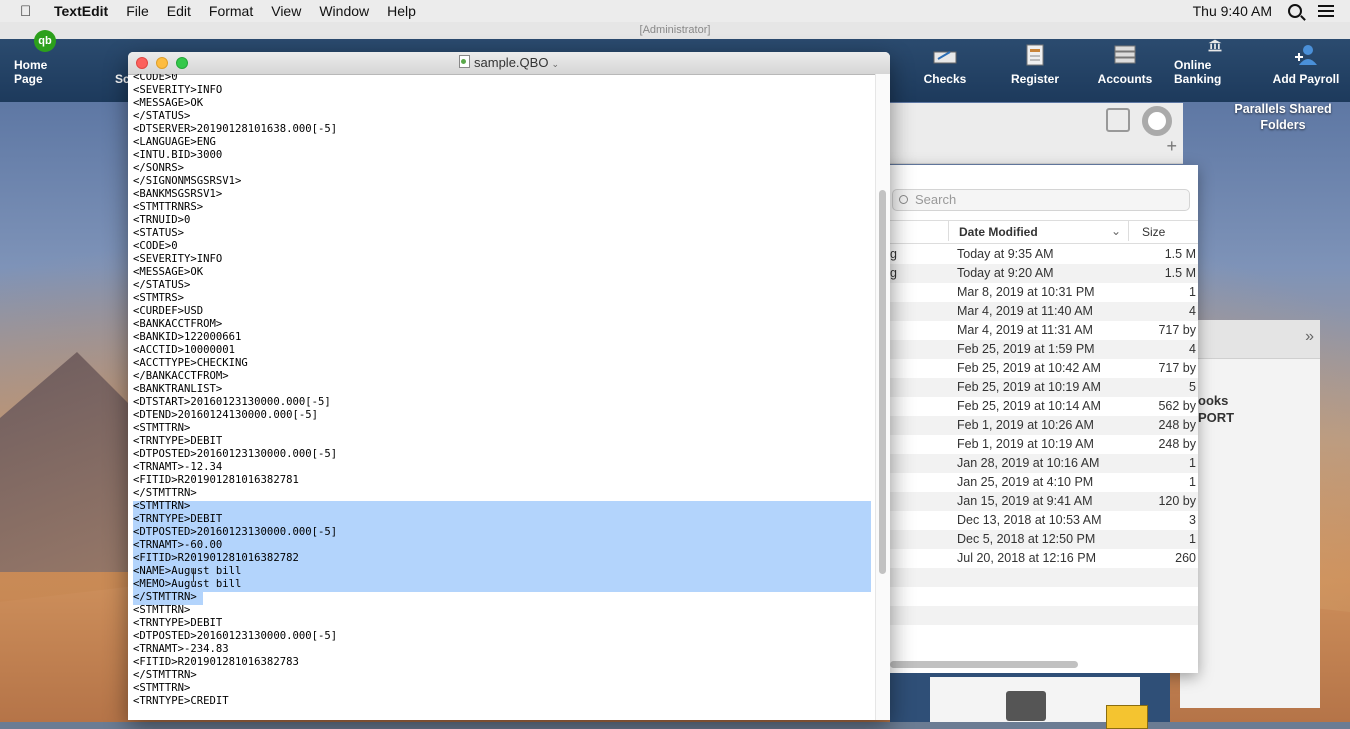 The height and width of the screenshot is (729, 1350). Describe the element at coordinates (187, 181) in the screenshot. I see `text-line: </SIGNONMSGSRSV1>` at that location.